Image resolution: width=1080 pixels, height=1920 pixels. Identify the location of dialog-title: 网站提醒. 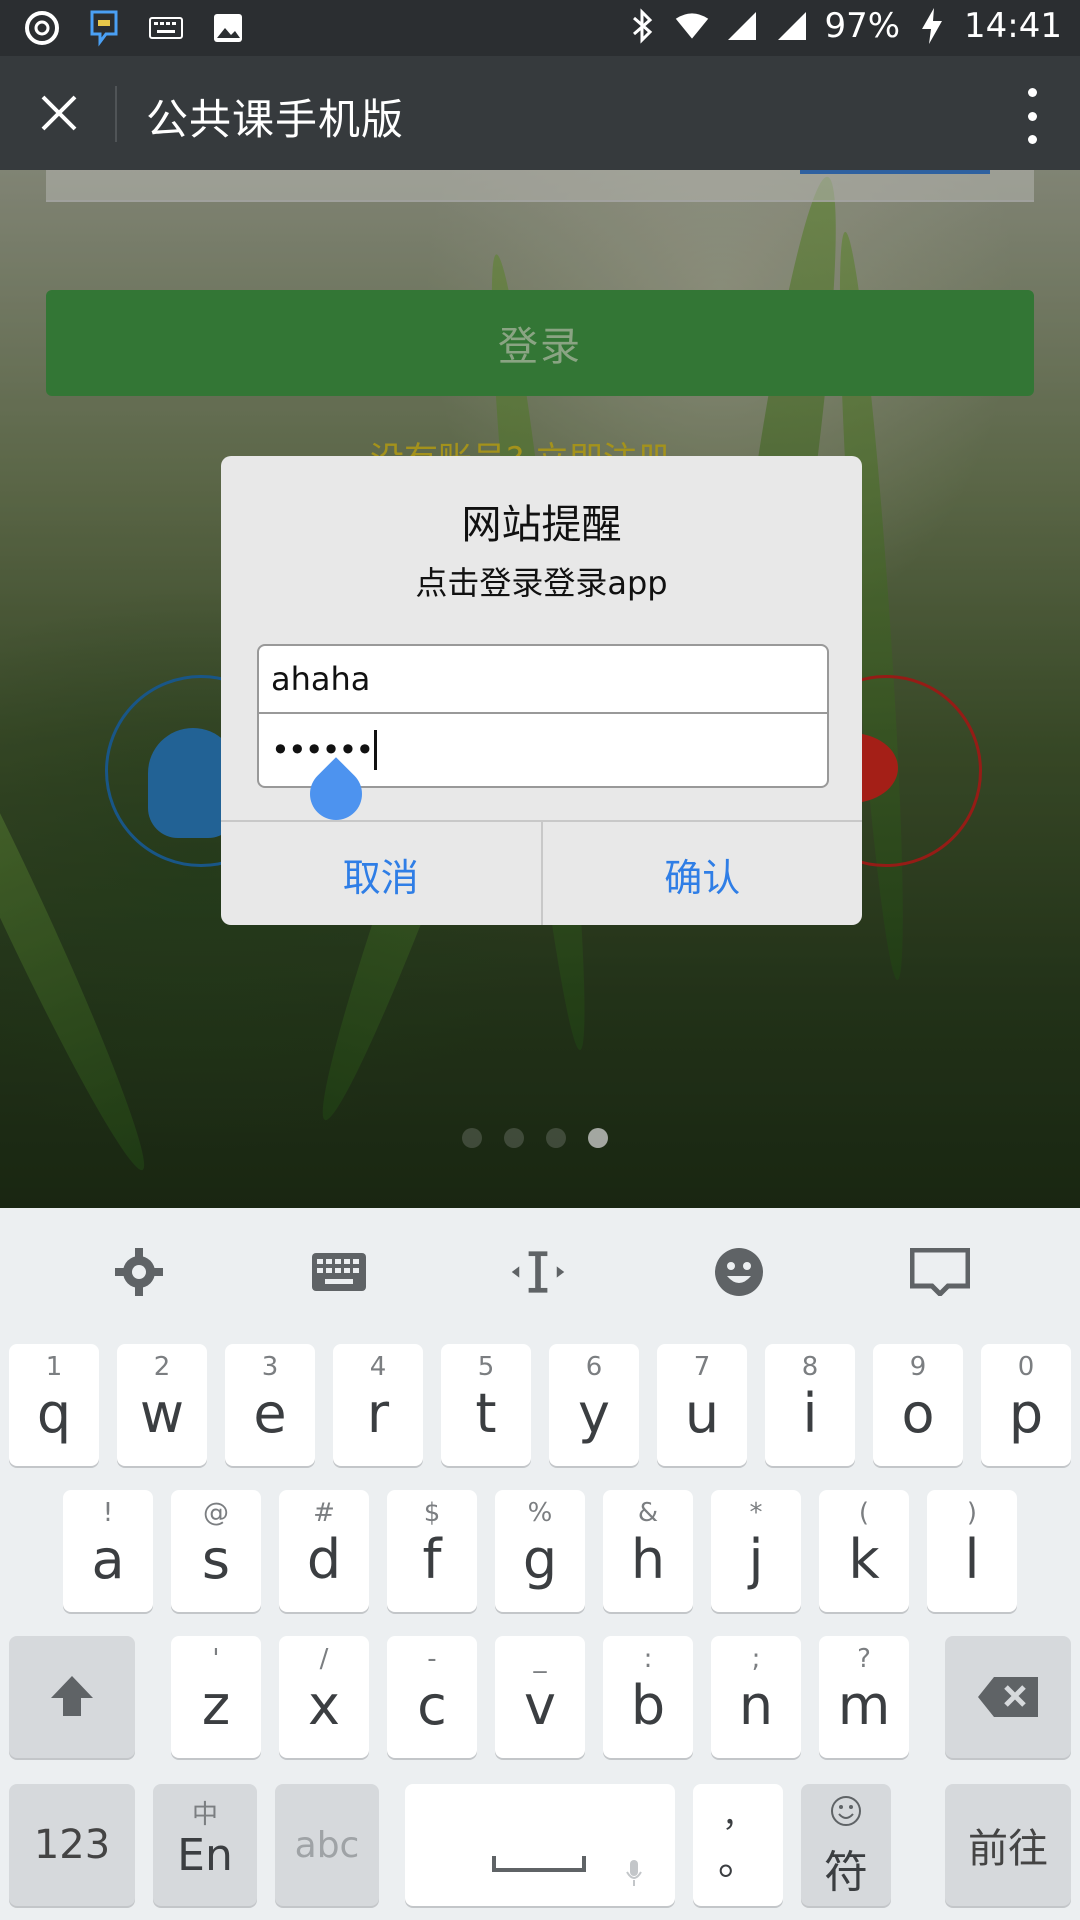
(541, 525).